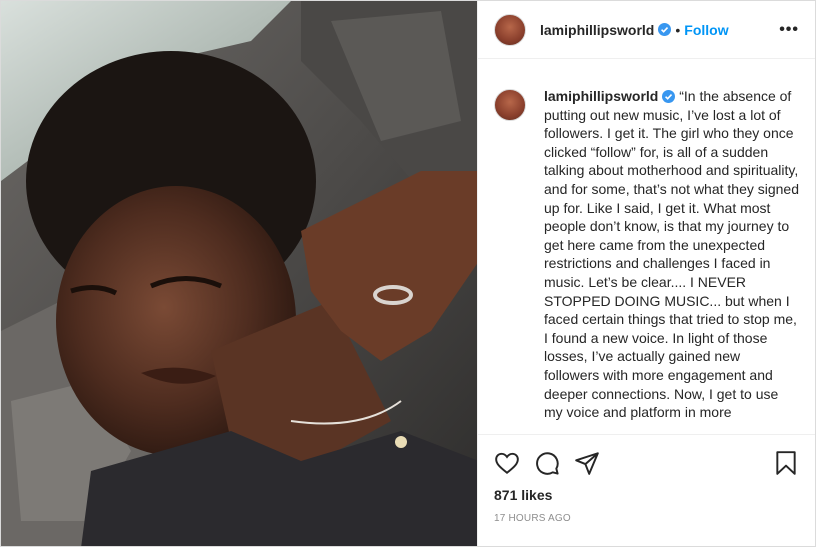 This screenshot has height=547, width=816. Describe the element at coordinates (597, 30) in the screenshot. I see `username-link: lamiphillipsworld` at that location.